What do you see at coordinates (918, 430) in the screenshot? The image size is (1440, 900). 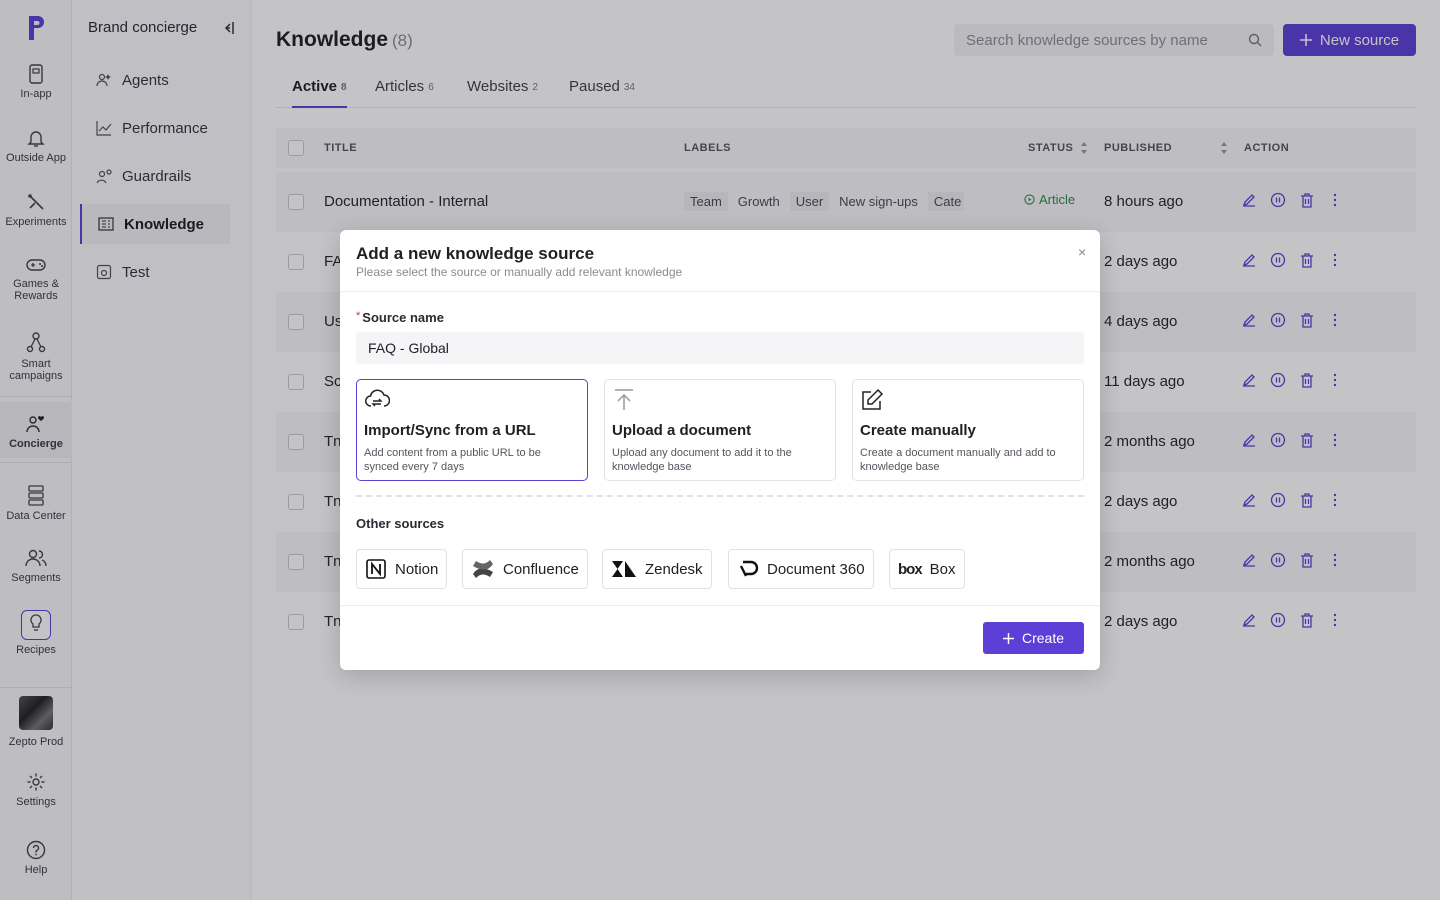 I see `option-title: Create manually` at bounding box center [918, 430].